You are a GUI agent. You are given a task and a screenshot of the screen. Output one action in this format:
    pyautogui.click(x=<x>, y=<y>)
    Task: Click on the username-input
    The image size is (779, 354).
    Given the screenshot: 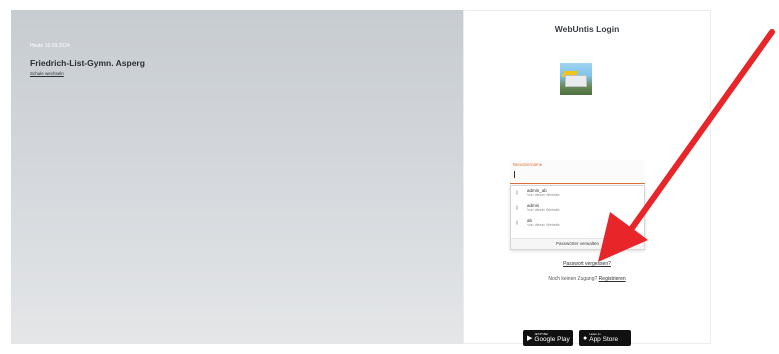 What is the action you would take?
    pyautogui.click(x=575, y=174)
    